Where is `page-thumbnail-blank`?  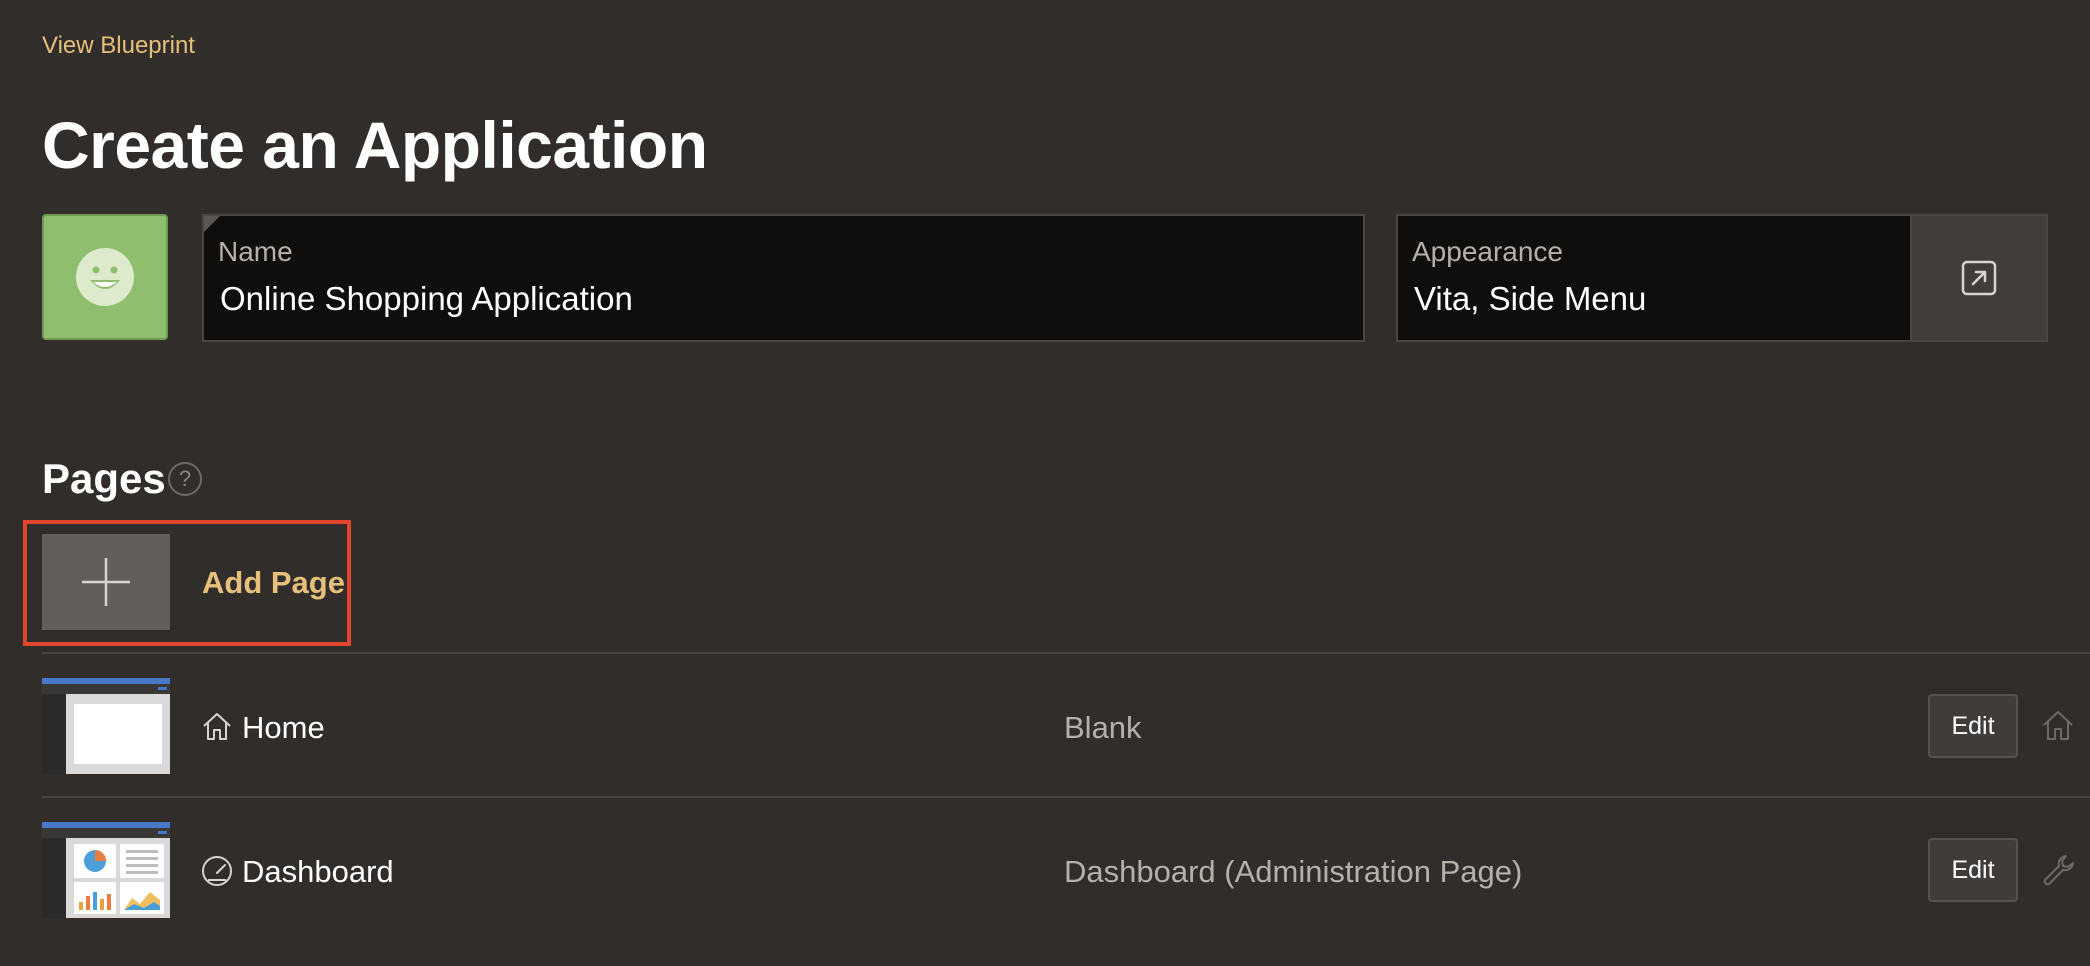 page-thumbnail-blank is located at coordinates (106, 726).